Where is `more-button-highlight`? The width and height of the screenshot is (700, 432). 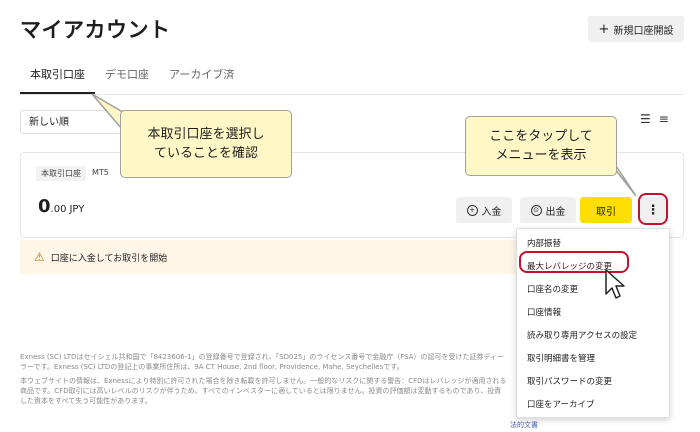
more-button-highlight is located at coordinates (653, 209).